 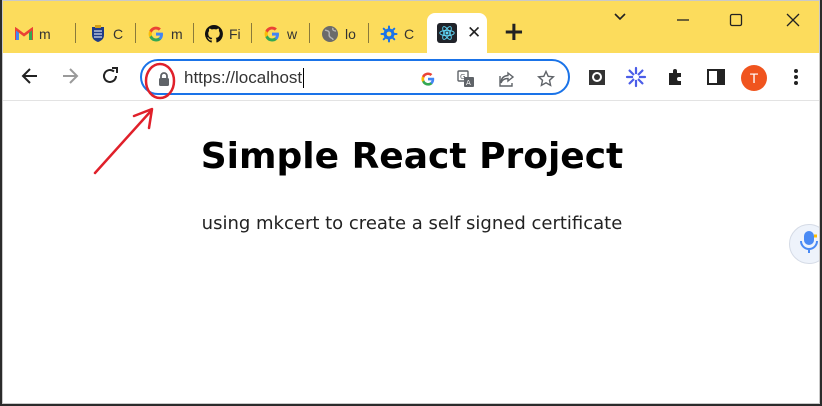 I want to click on tab-crest: C, so click(x=102, y=34).